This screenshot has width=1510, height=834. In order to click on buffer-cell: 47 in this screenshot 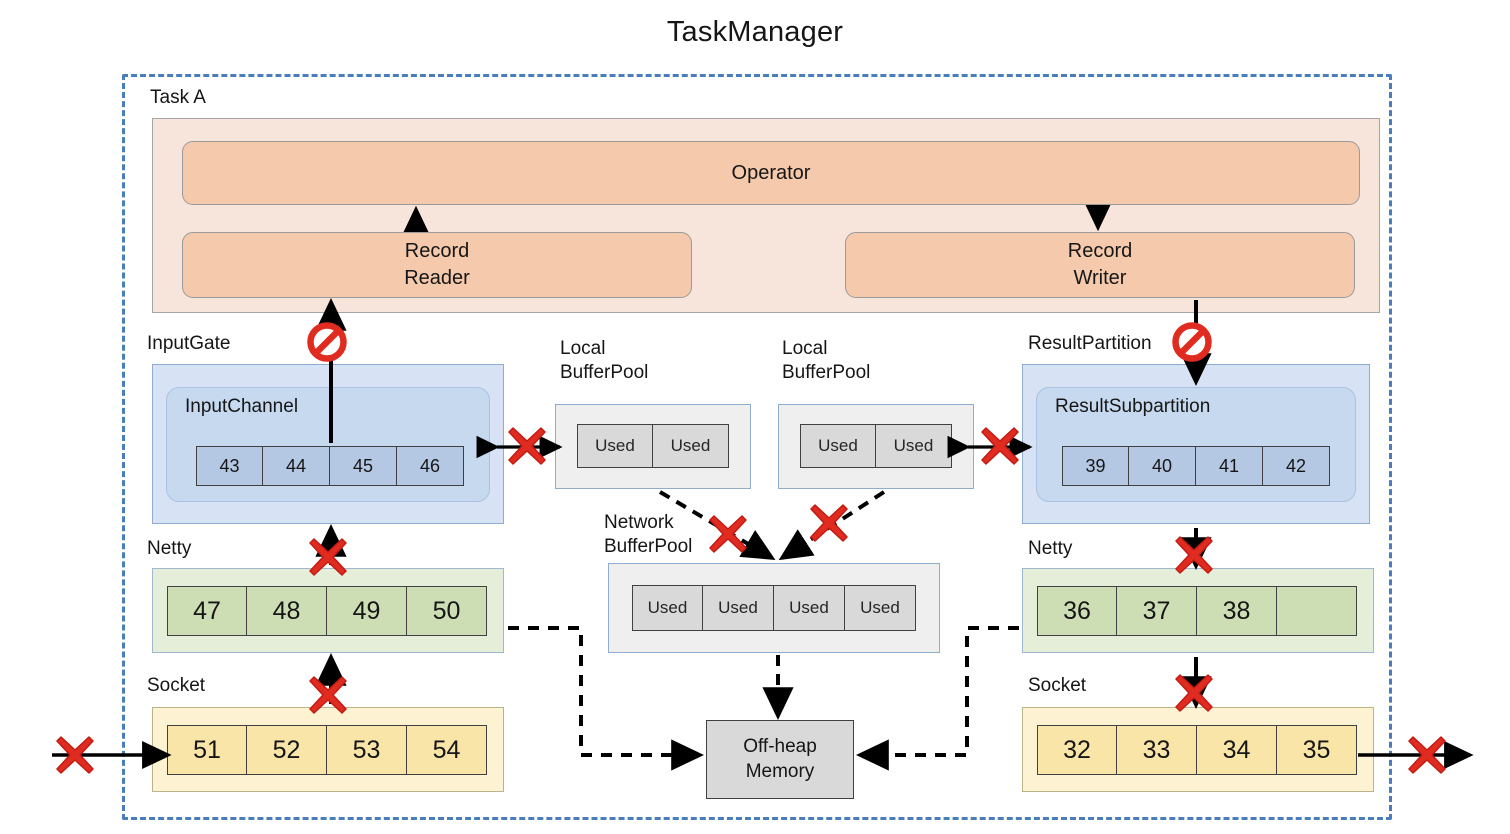, I will do `click(207, 611)`.